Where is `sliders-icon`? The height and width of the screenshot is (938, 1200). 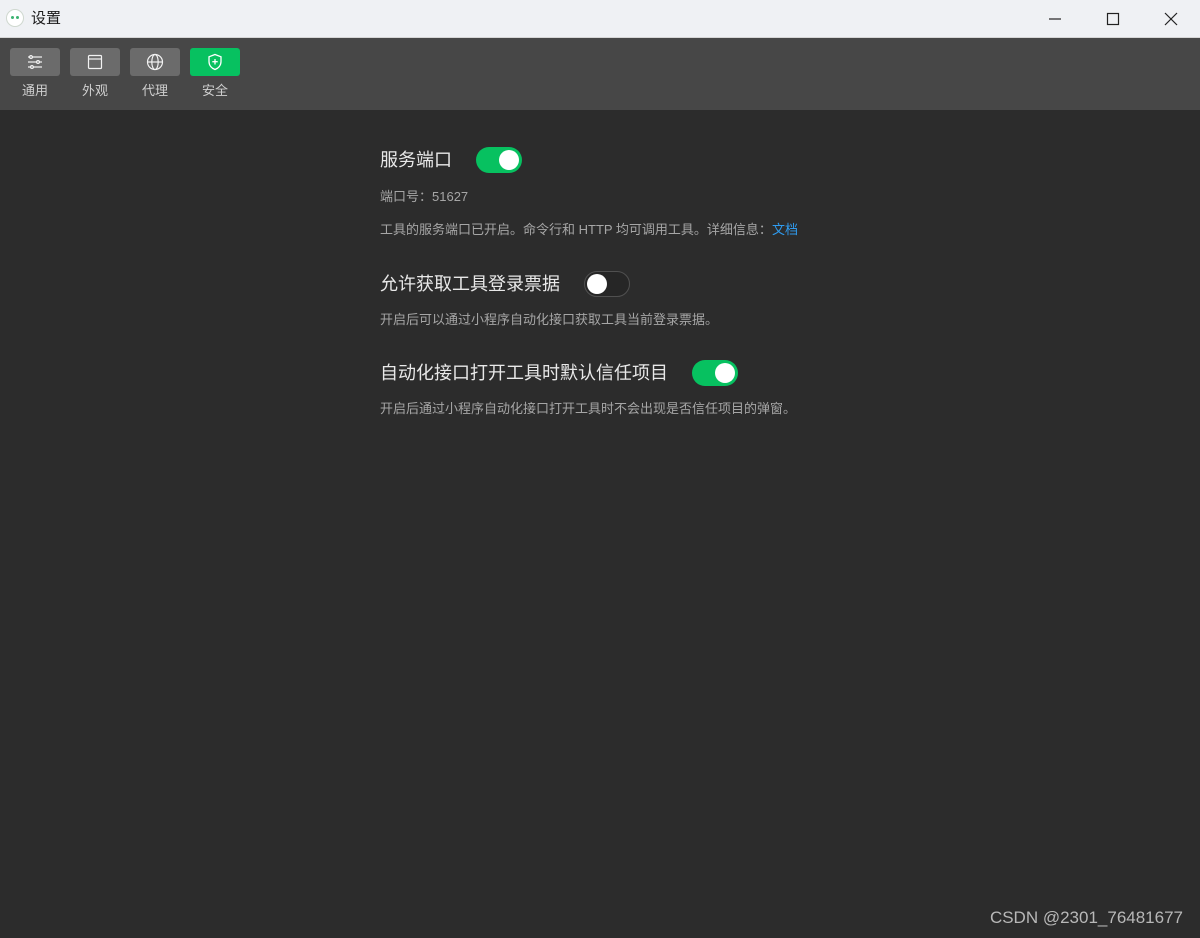 sliders-icon is located at coordinates (35, 62).